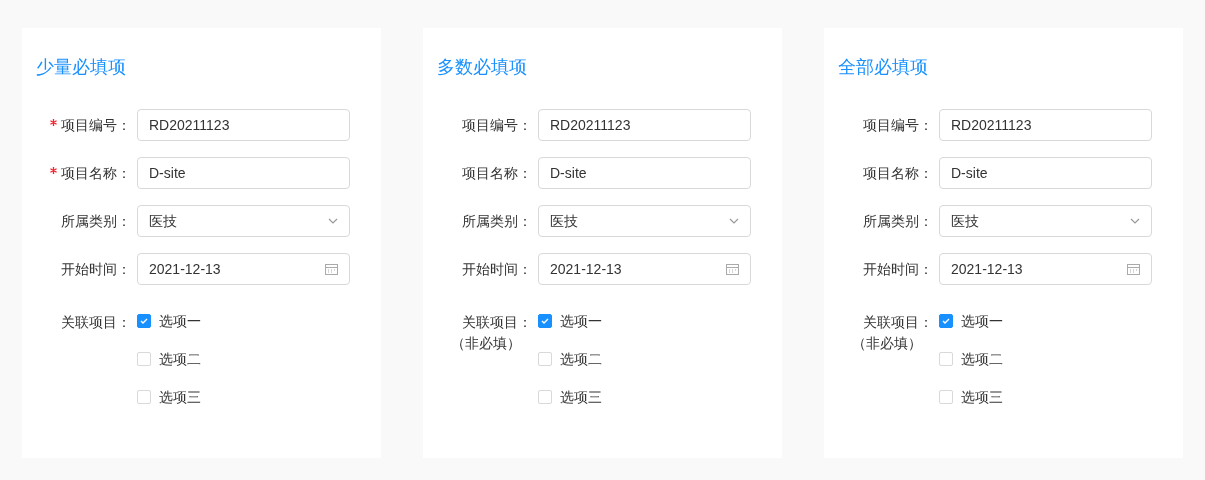 The width and height of the screenshot is (1205, 480). Describe the element at coordinates (482, 67) in the screenshot. I see `card-title: 多数必填项` at that location.